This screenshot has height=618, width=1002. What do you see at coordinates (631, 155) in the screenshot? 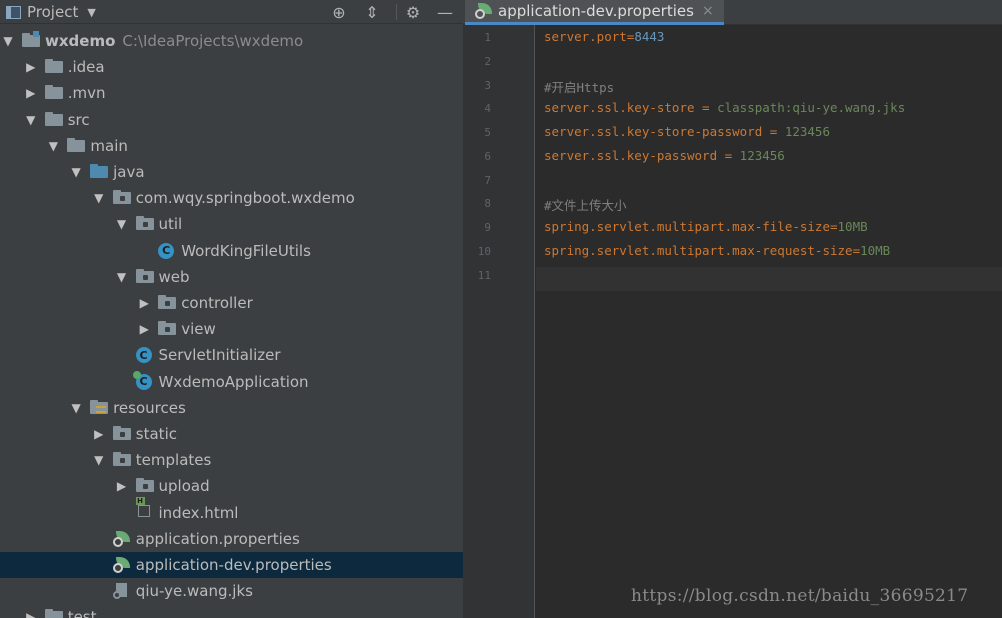
I see `property-key: server.ssl.key-password` at bounding box center [631, 155].